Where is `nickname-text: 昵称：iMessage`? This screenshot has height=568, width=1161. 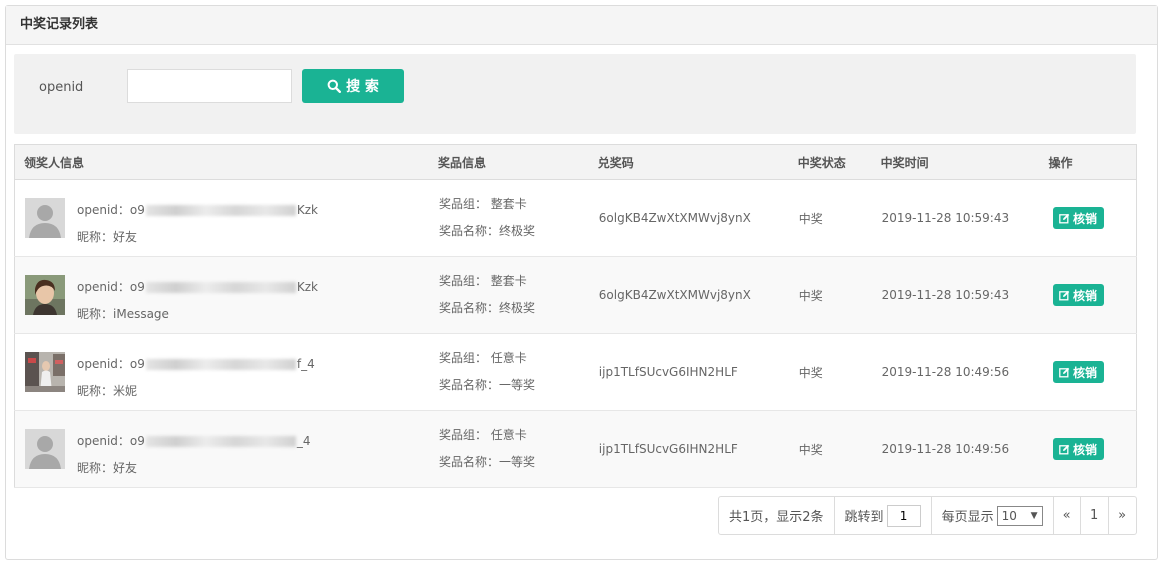 nickname-text: 昵称：iMessage is located at coordinates (123, 314).